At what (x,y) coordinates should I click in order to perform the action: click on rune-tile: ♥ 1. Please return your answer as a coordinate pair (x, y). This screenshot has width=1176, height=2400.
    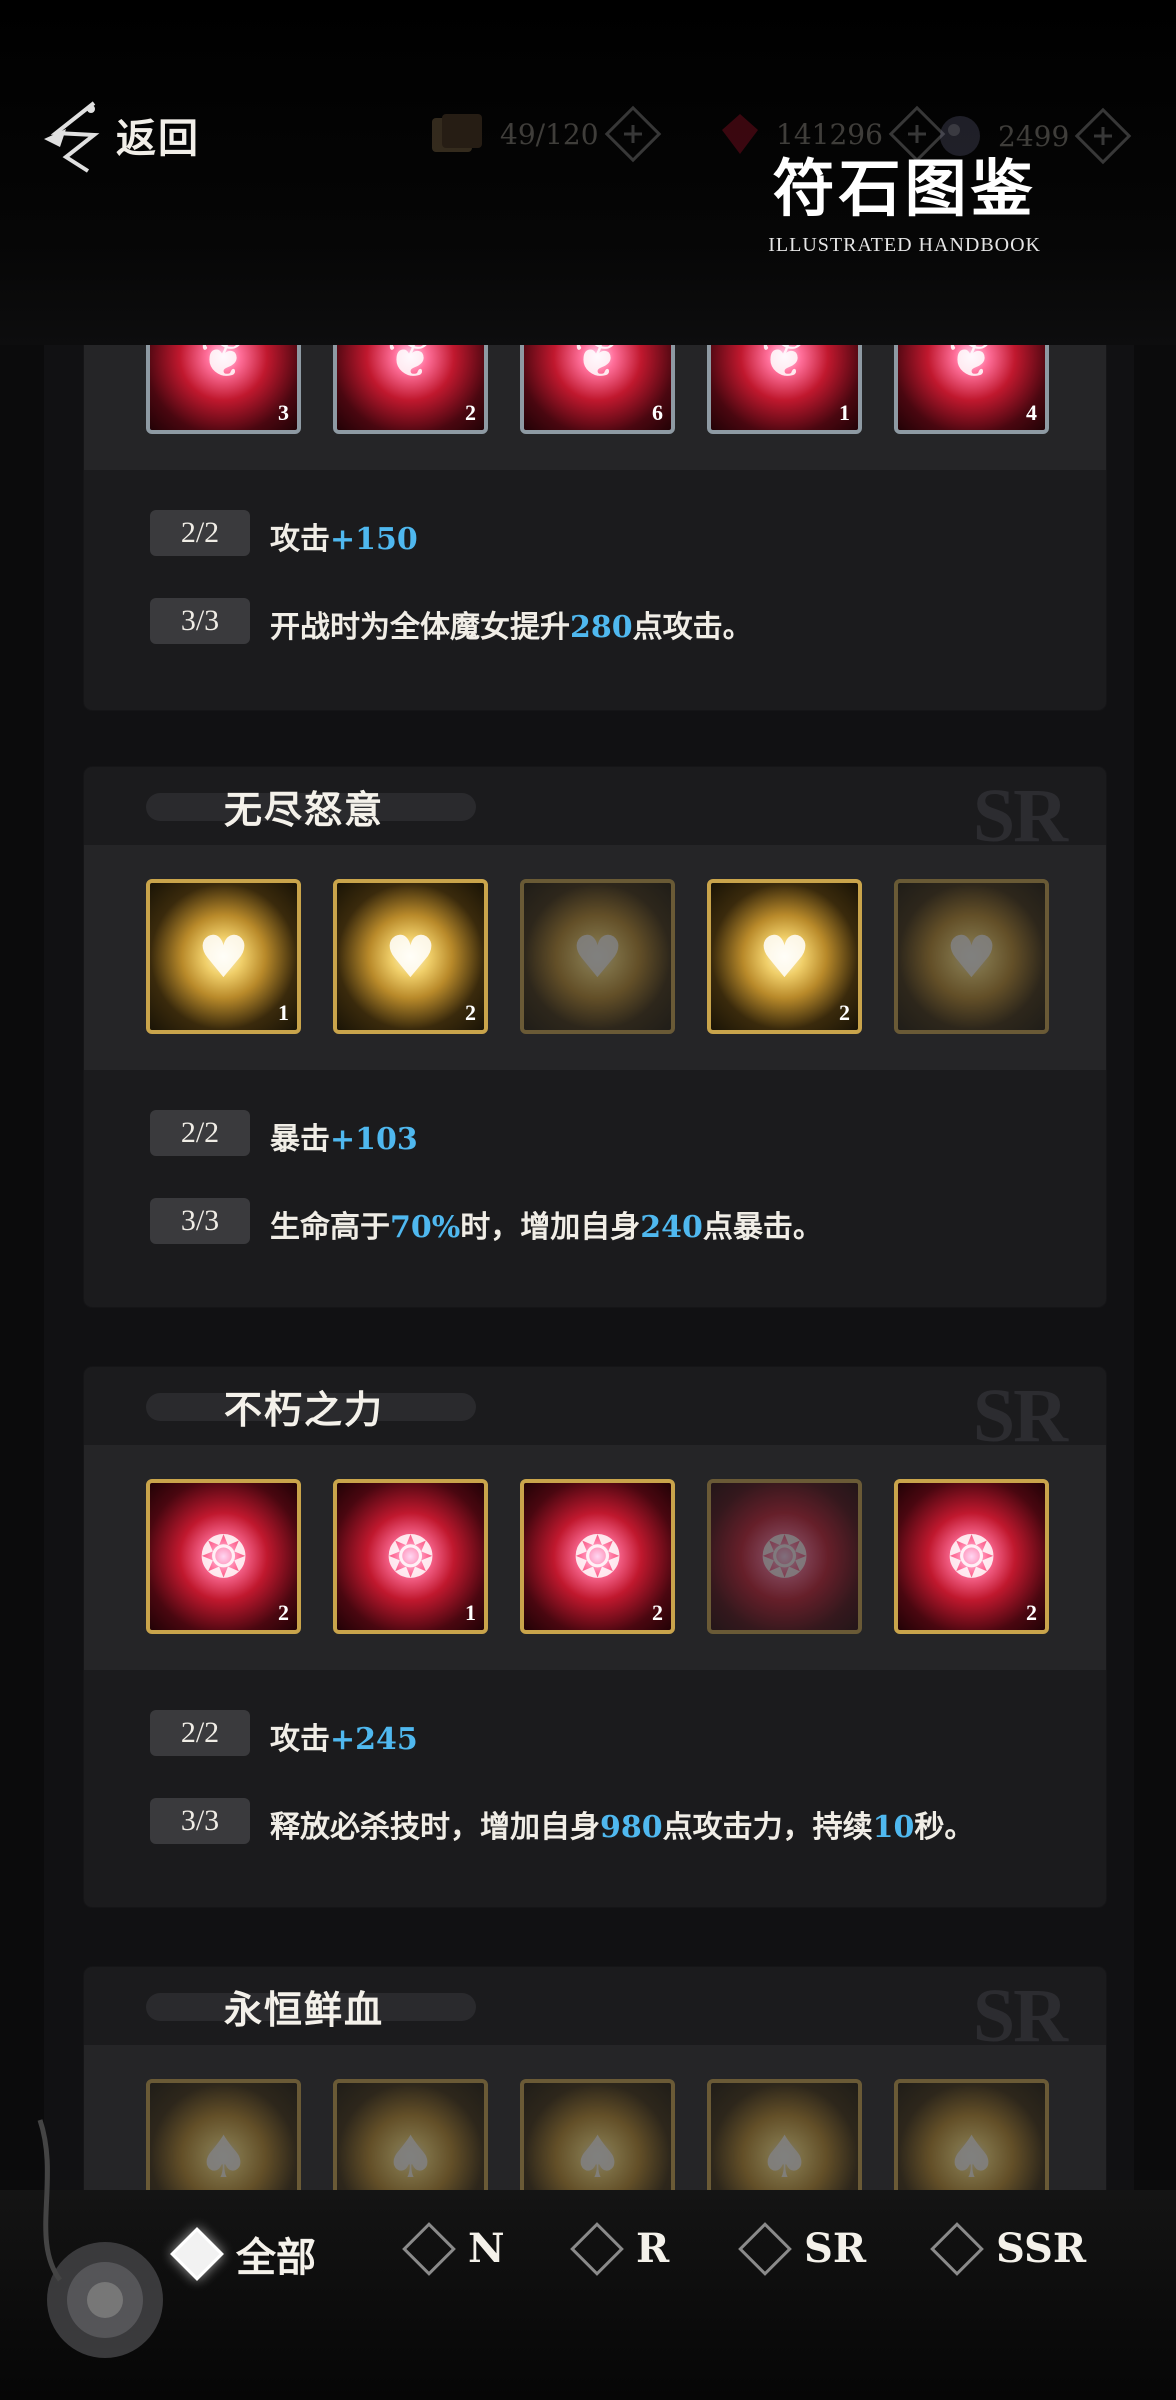
    Looking at the image, I should click on (223, 956).